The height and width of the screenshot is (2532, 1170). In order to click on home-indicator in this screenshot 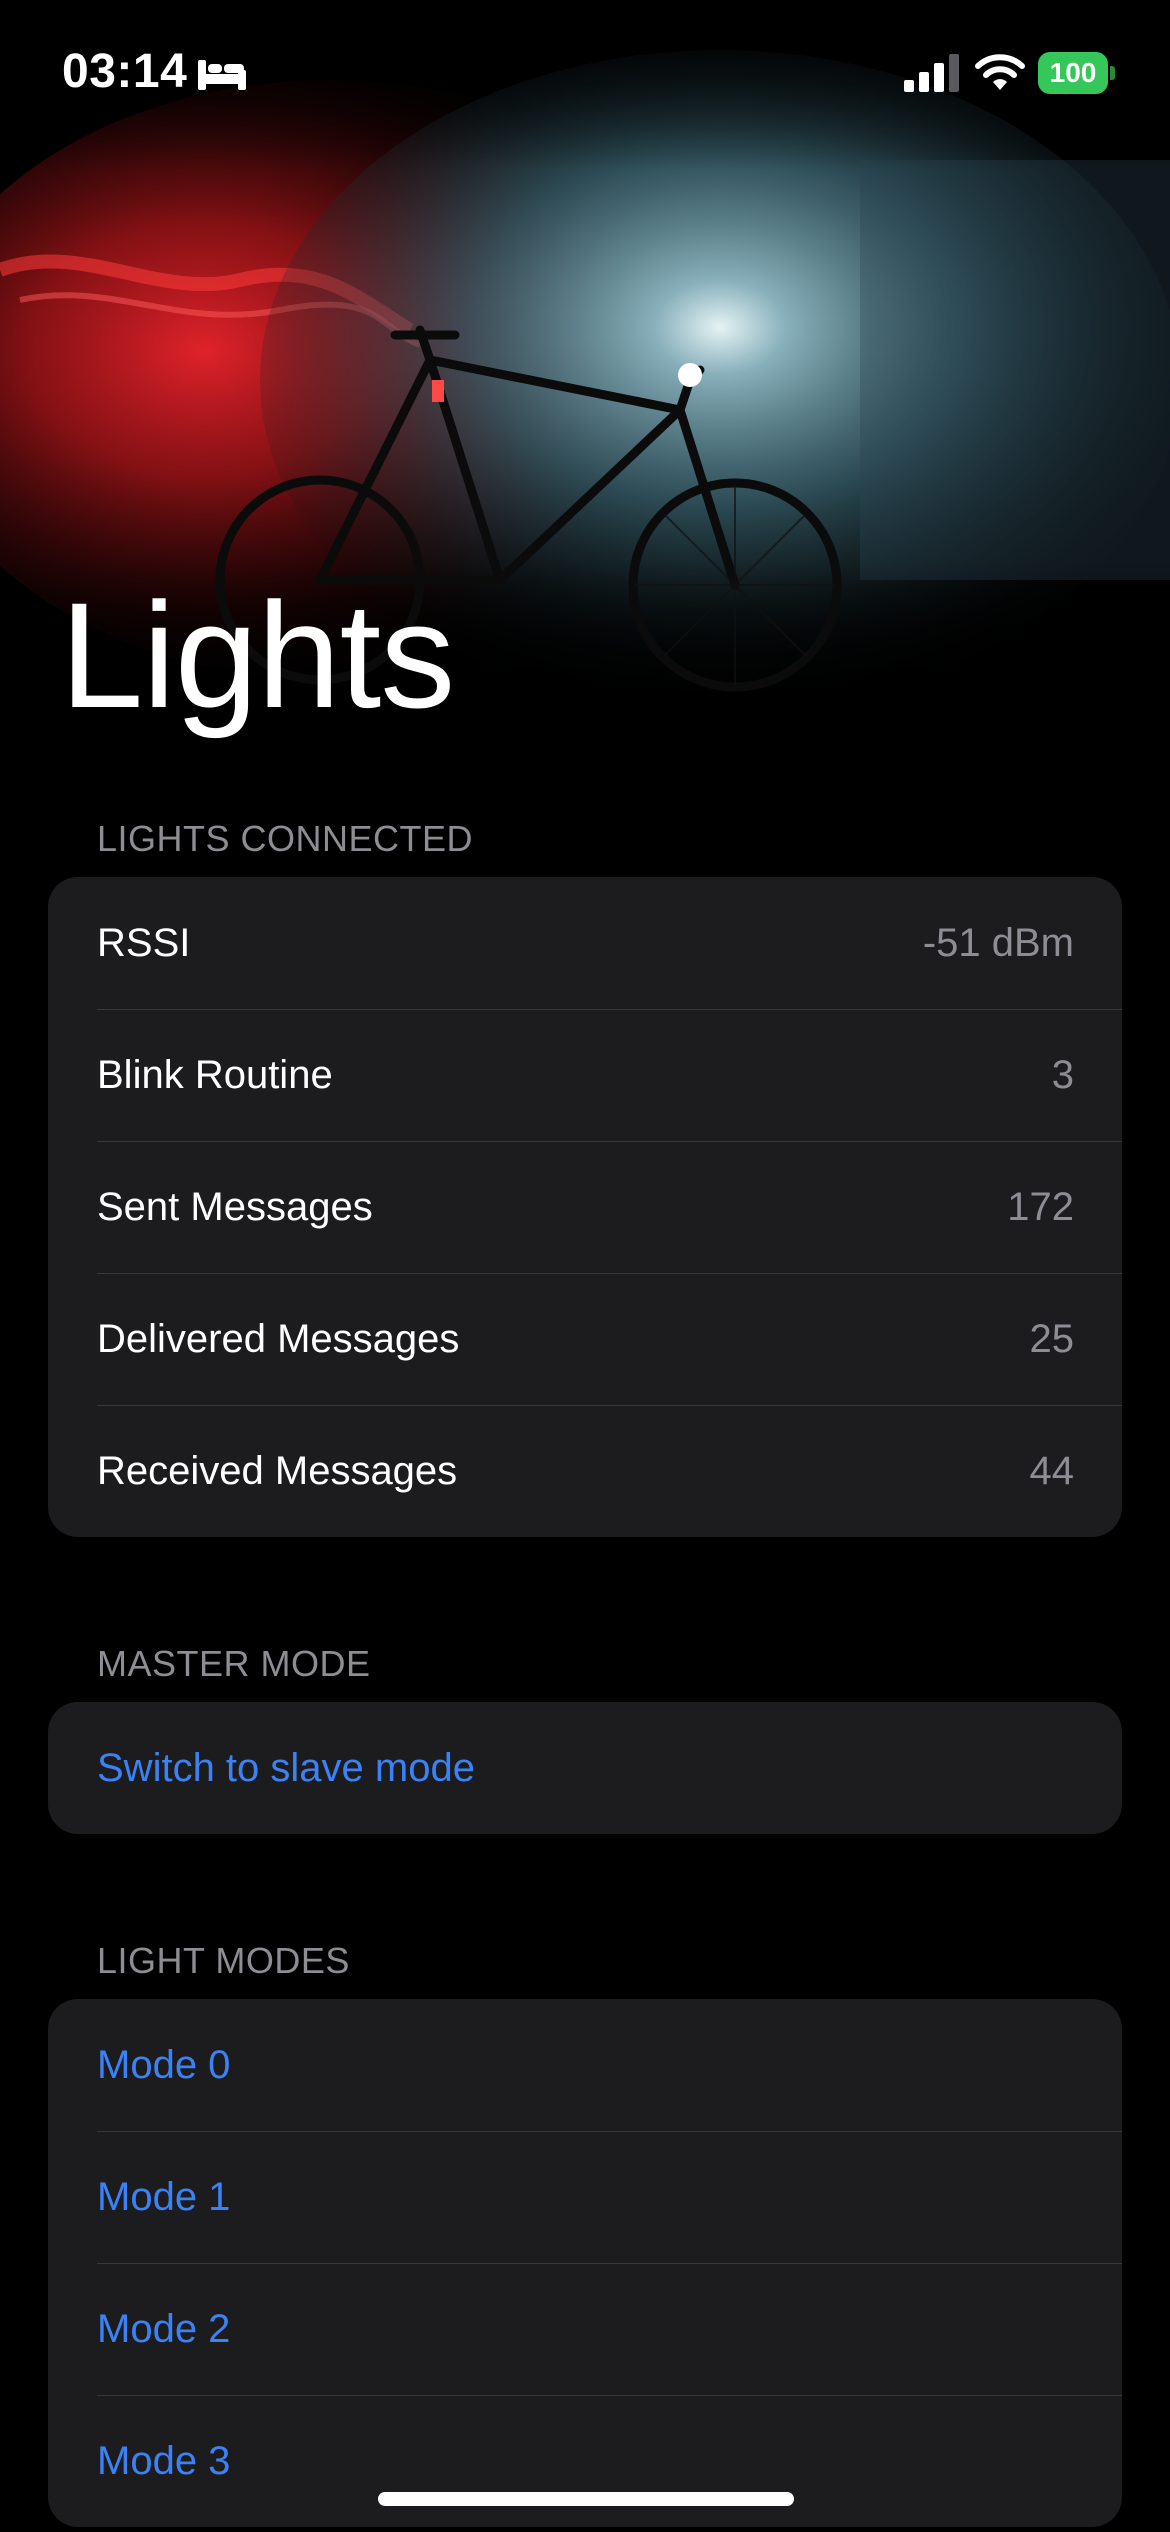, I will do `click(586, 2499)`.